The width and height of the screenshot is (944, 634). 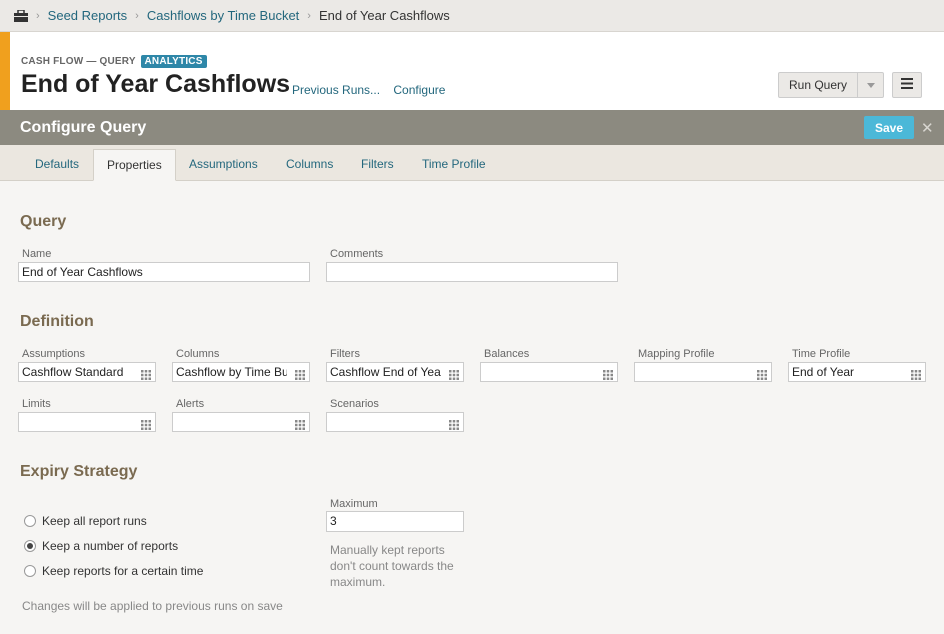 I want to click on assumptions-picker: Cashflow Standard, so click(x=87, y=372).